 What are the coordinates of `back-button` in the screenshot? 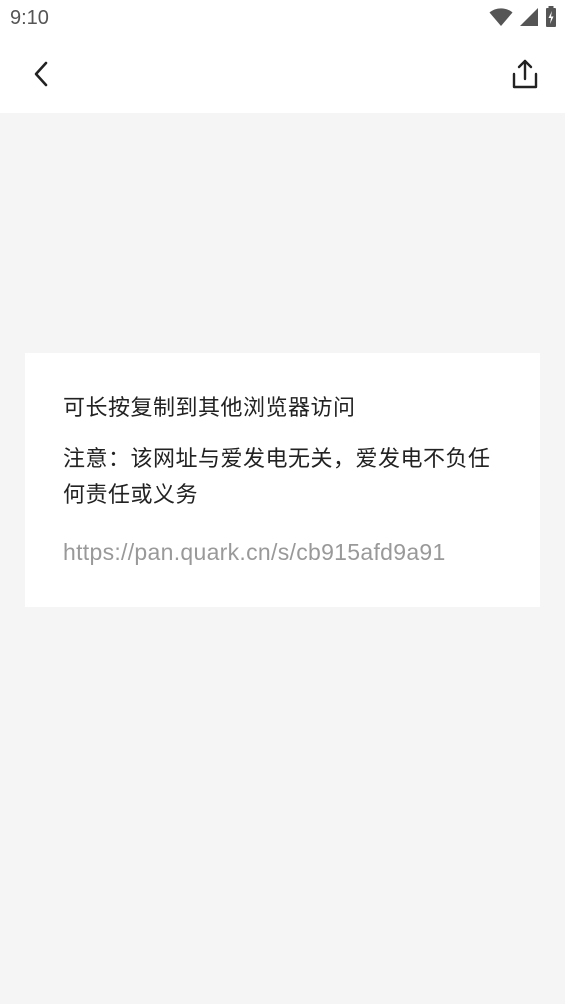 It's located at (42, 76).